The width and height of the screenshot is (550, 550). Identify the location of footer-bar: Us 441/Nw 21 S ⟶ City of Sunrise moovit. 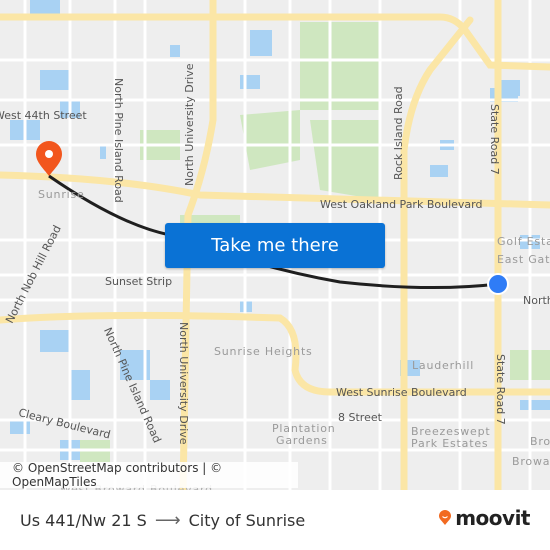
(275, 520).